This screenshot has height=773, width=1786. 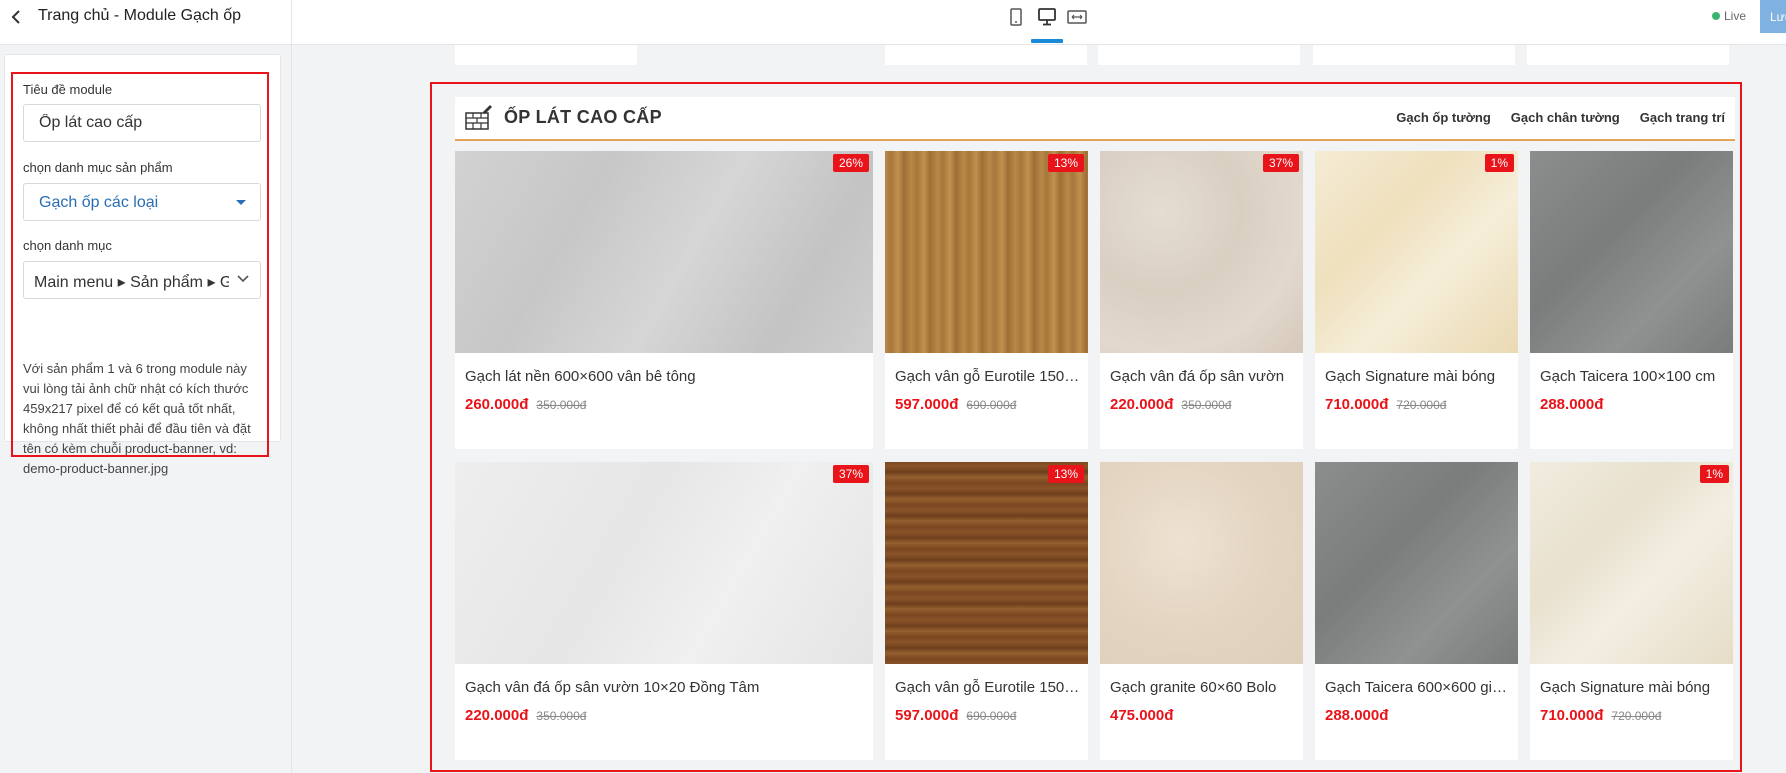 I want to click on chevron-left-icon, so click(x=15, y=17).